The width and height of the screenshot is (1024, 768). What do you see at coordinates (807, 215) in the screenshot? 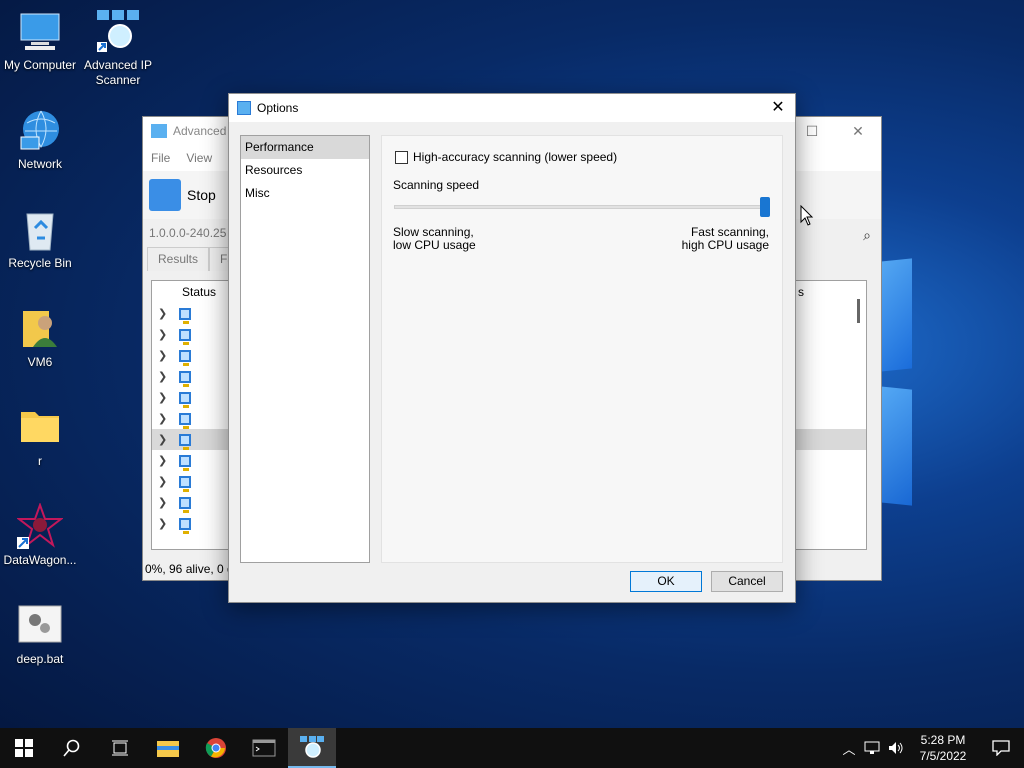
I see `mouse-cursor-icon` at bounding box center [807, 215].